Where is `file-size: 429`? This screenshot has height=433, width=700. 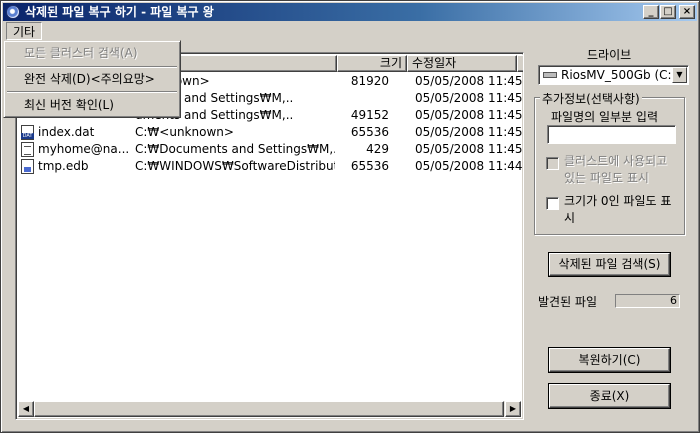 file-size: 429 is located at coordinates (377, 149).